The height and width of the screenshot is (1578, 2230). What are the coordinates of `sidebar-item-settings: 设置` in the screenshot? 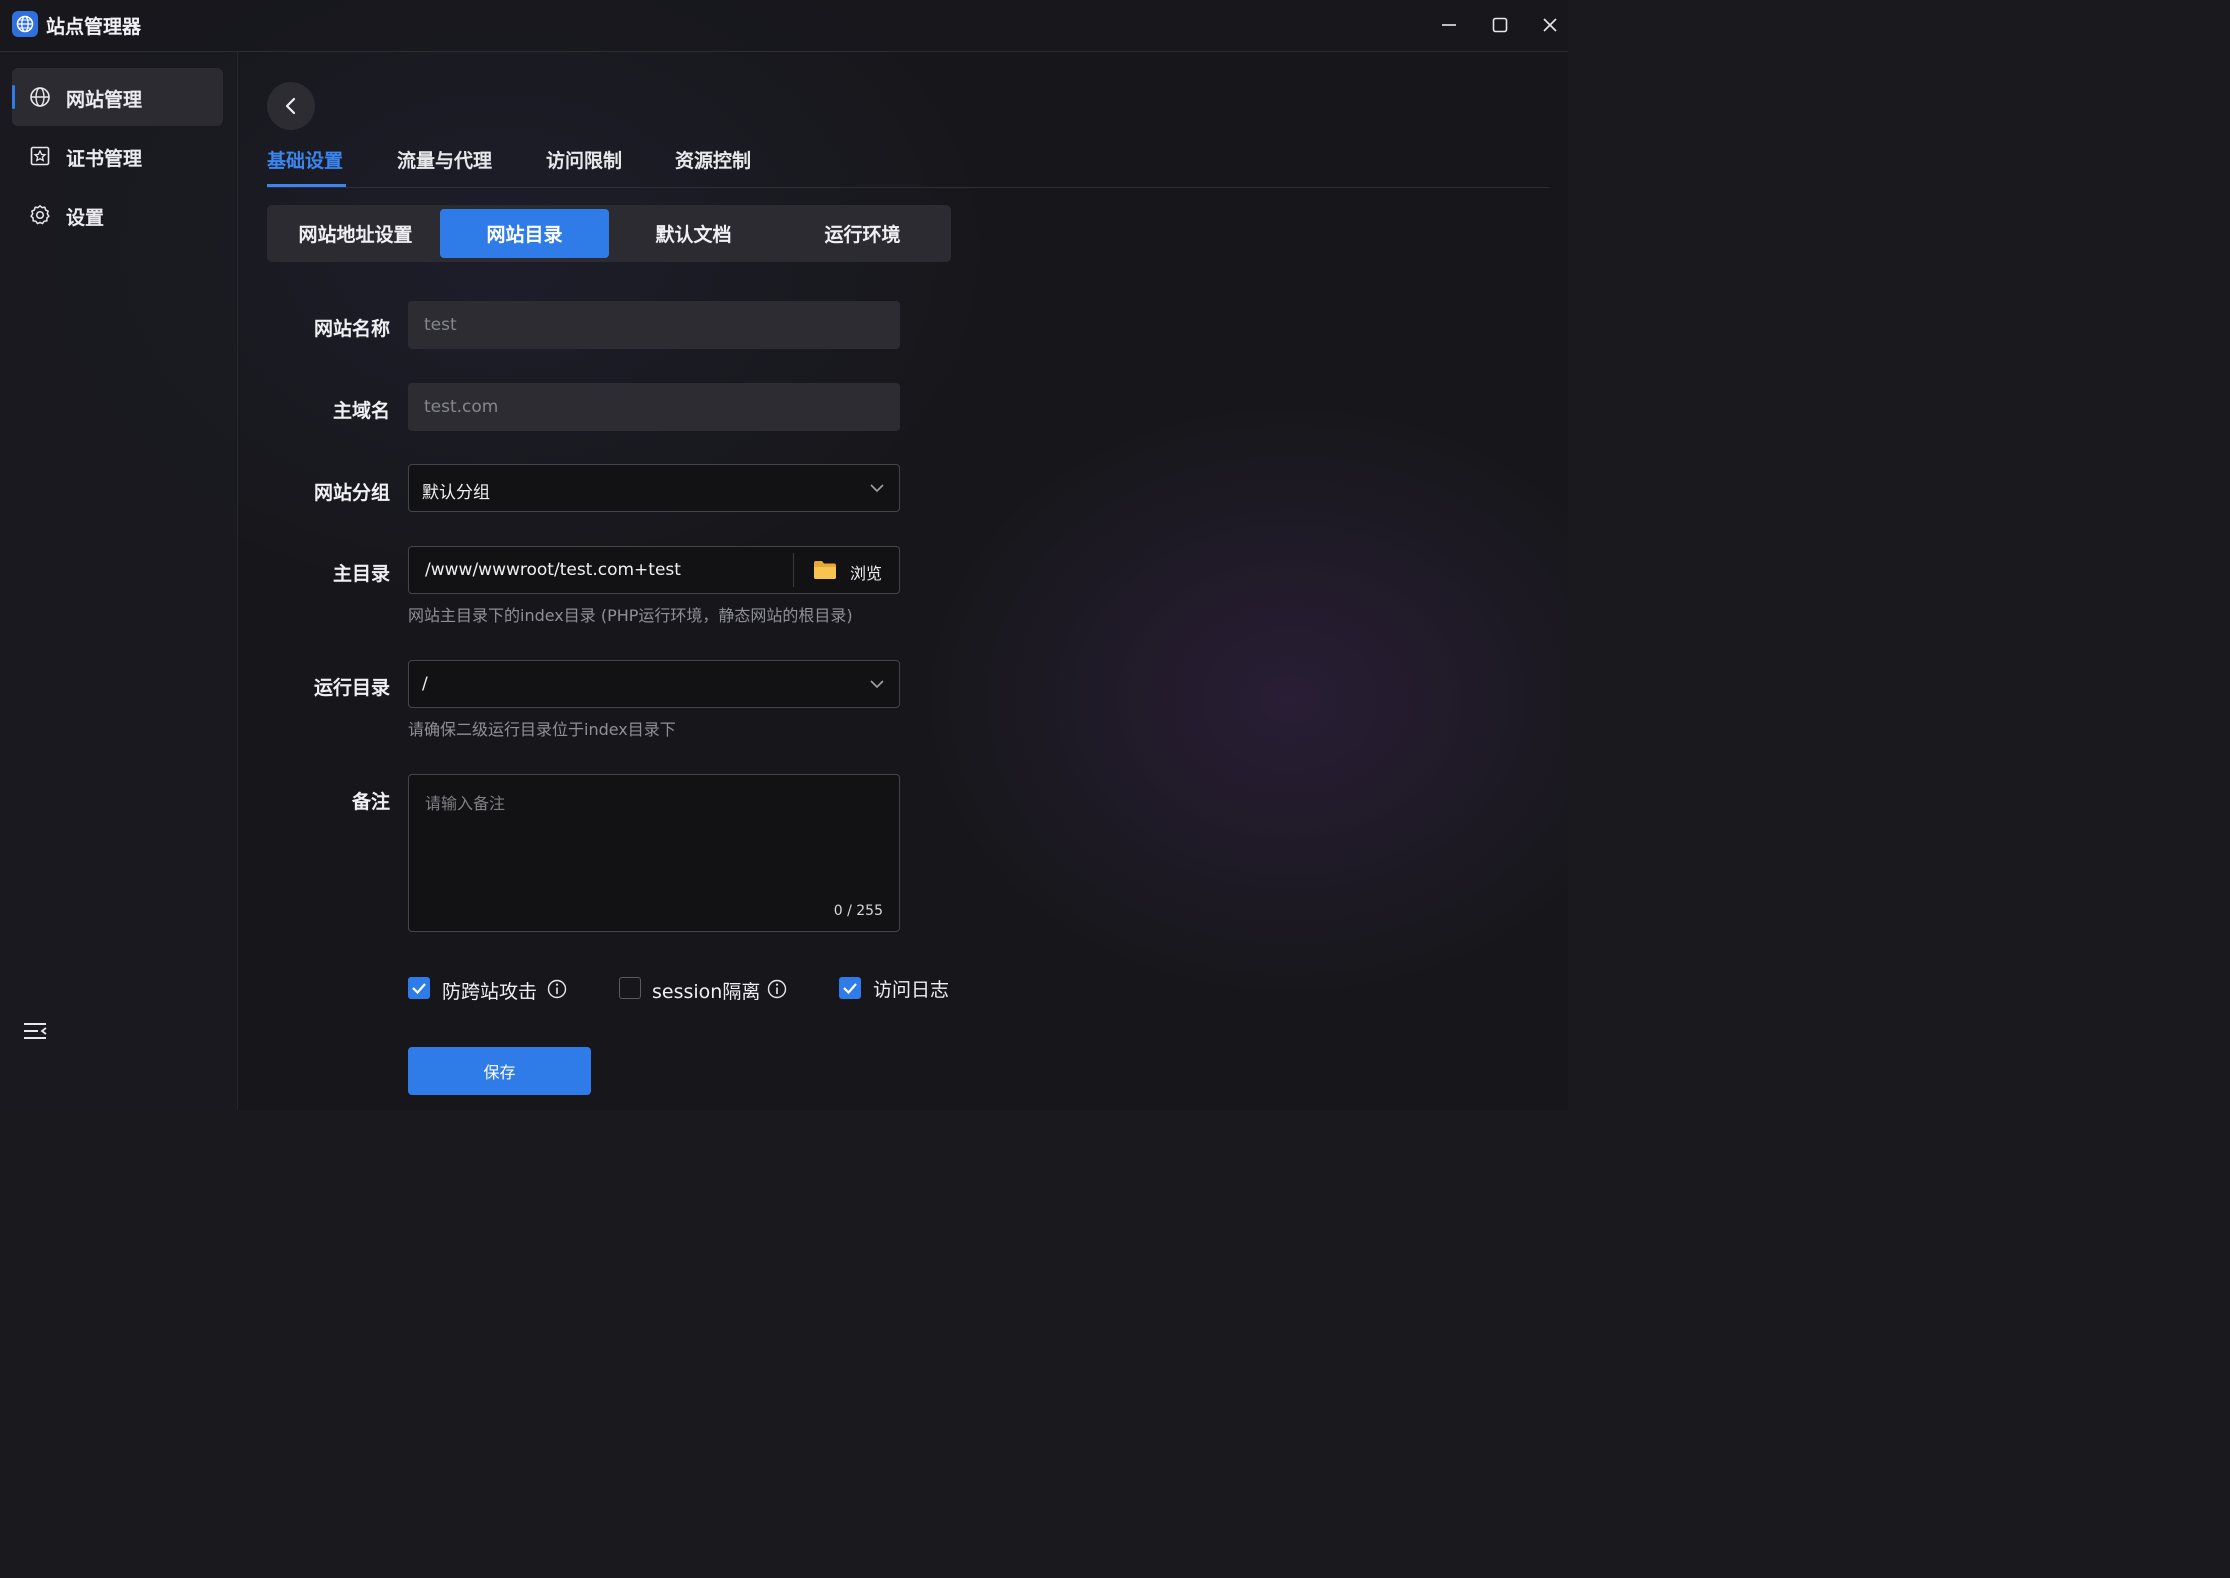 It's located at (117, 215).